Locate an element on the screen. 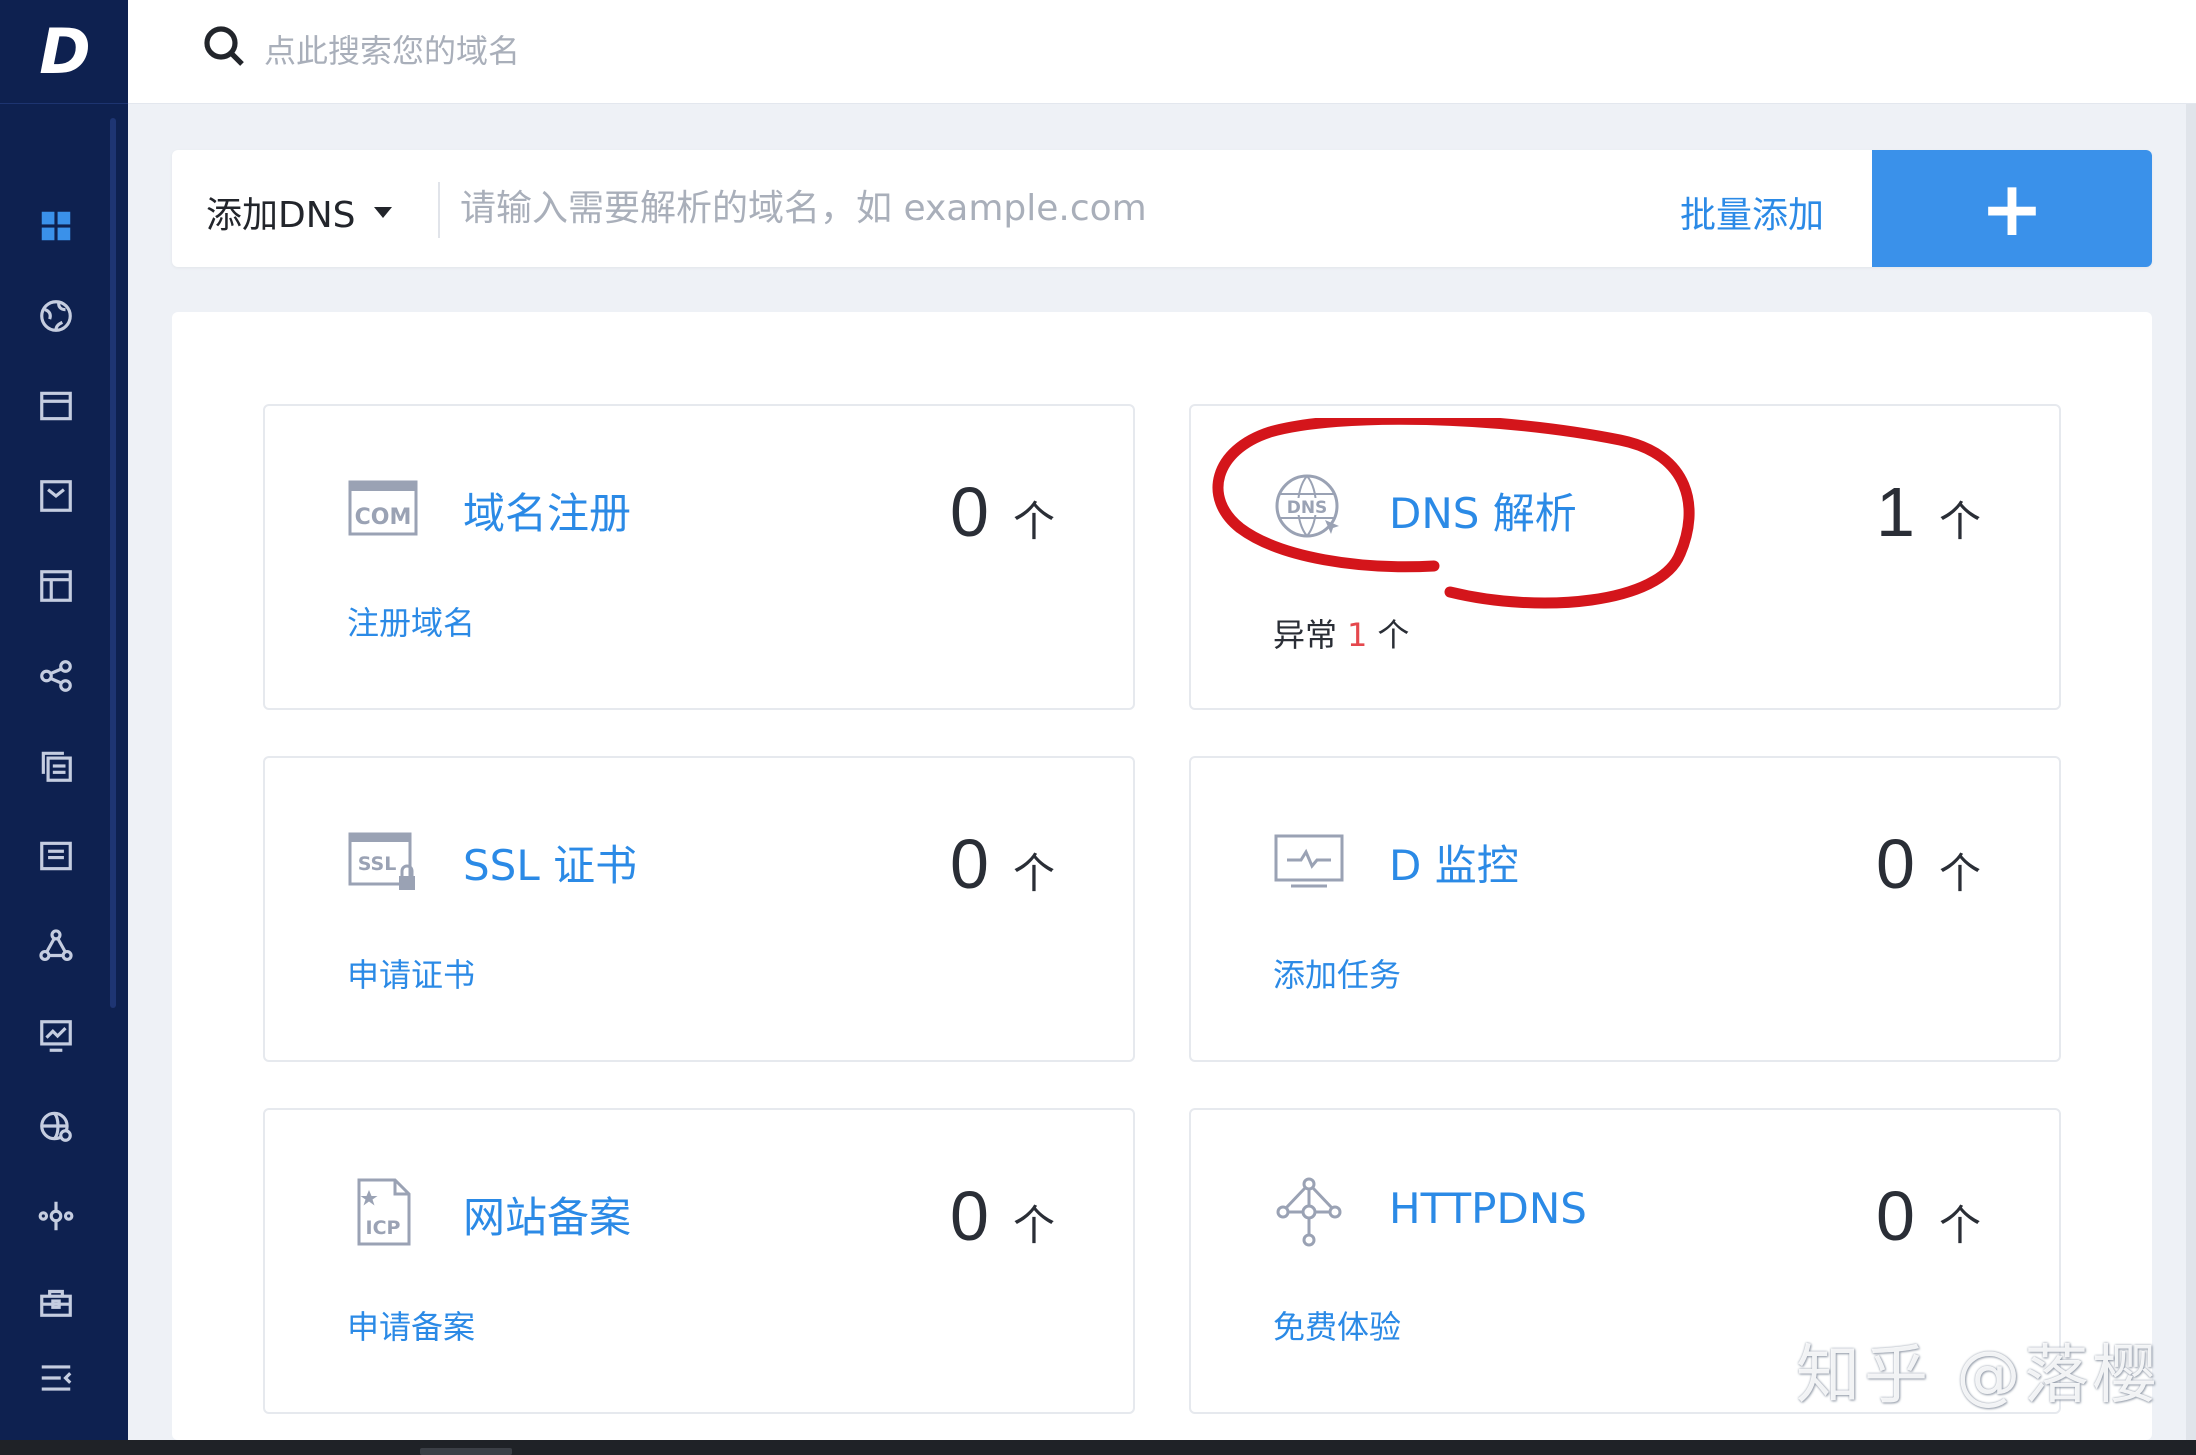 This screenshot has height=1455, width=2196. ssl-icon: SSL is located at coordinates (383, 860).